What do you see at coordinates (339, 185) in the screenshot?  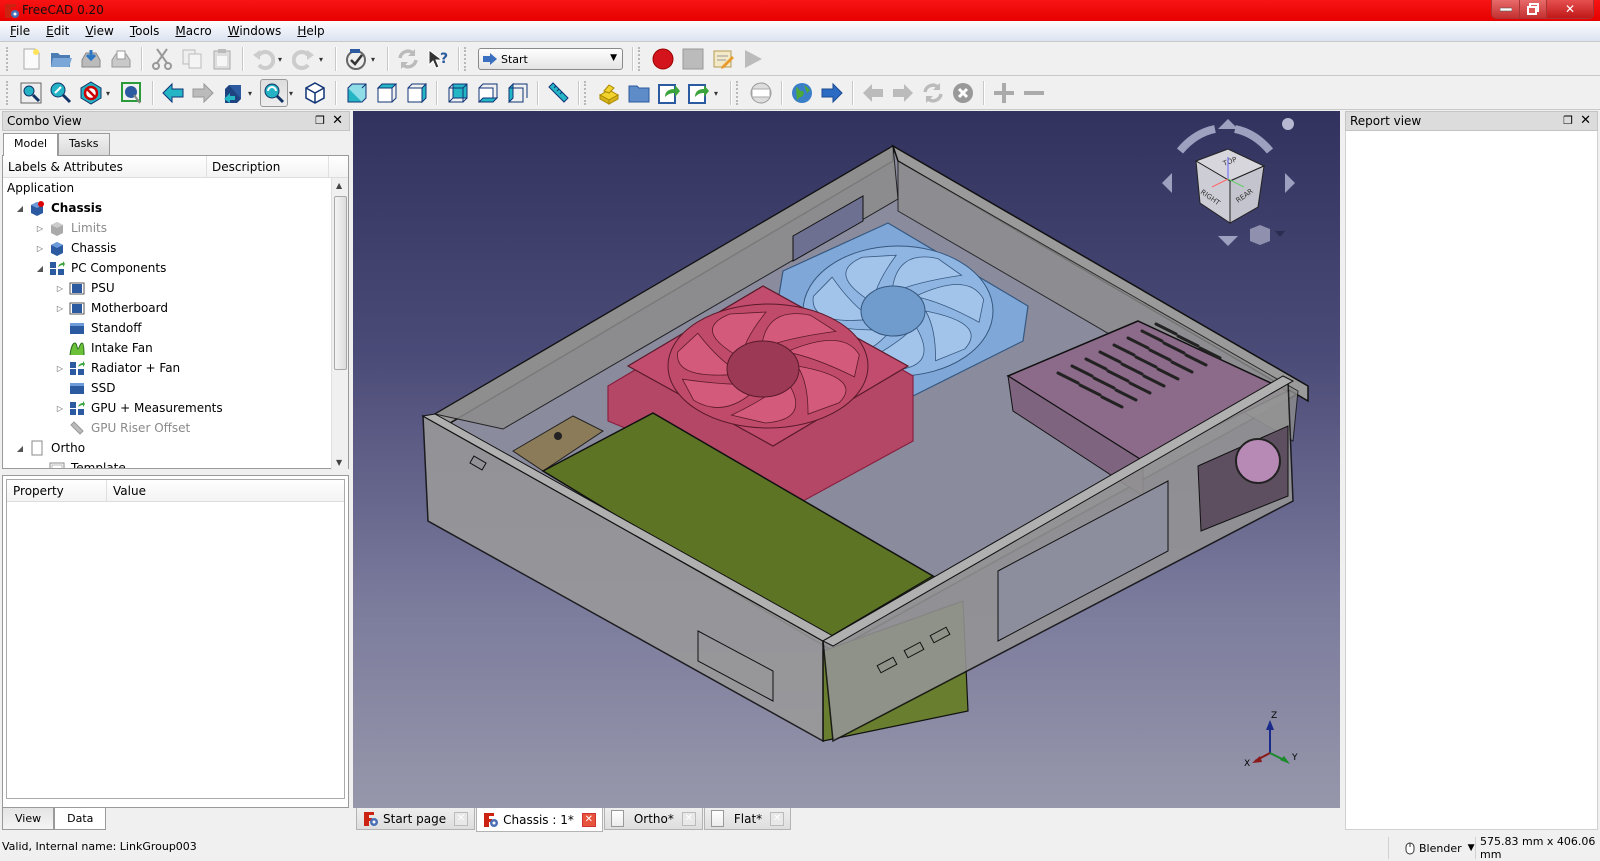 I see `scroll-up-icon: ▲` at bounding box center [339, 185].